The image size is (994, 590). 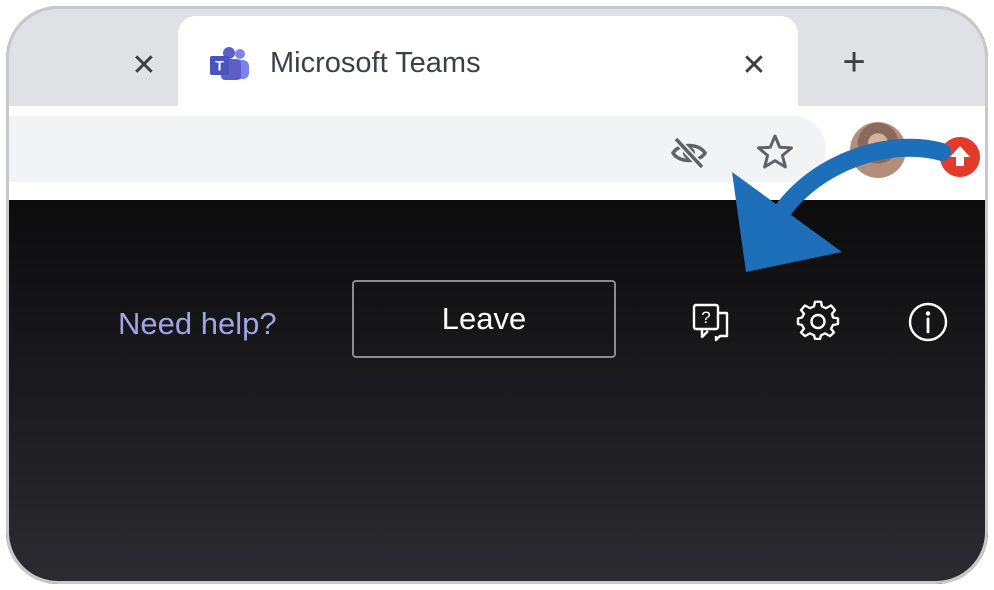 I want to click on star-icon, so click(x=775, y=152).